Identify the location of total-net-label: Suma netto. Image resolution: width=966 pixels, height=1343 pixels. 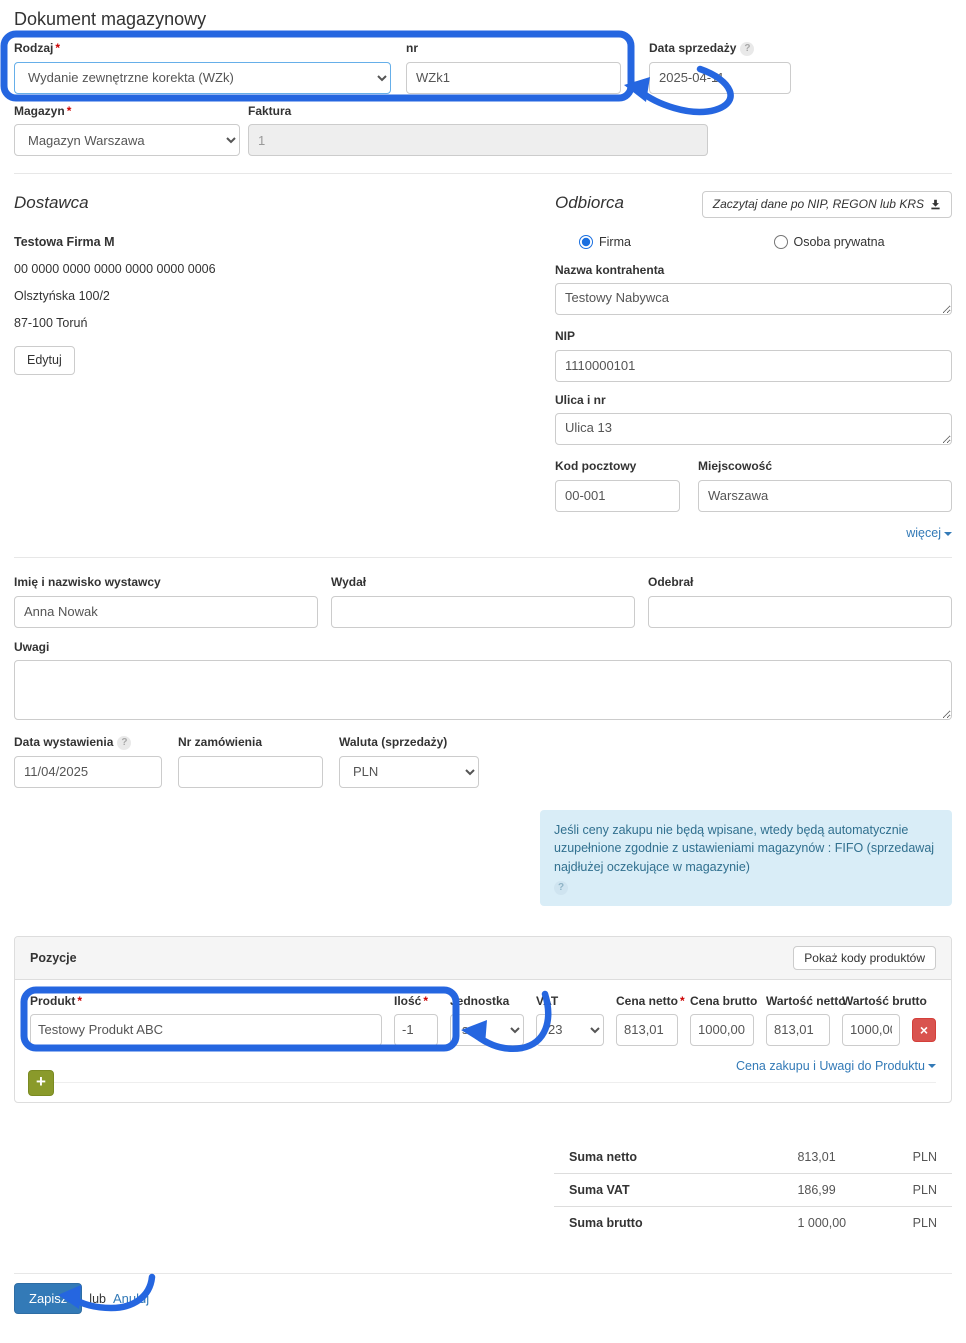
(603, 1156).